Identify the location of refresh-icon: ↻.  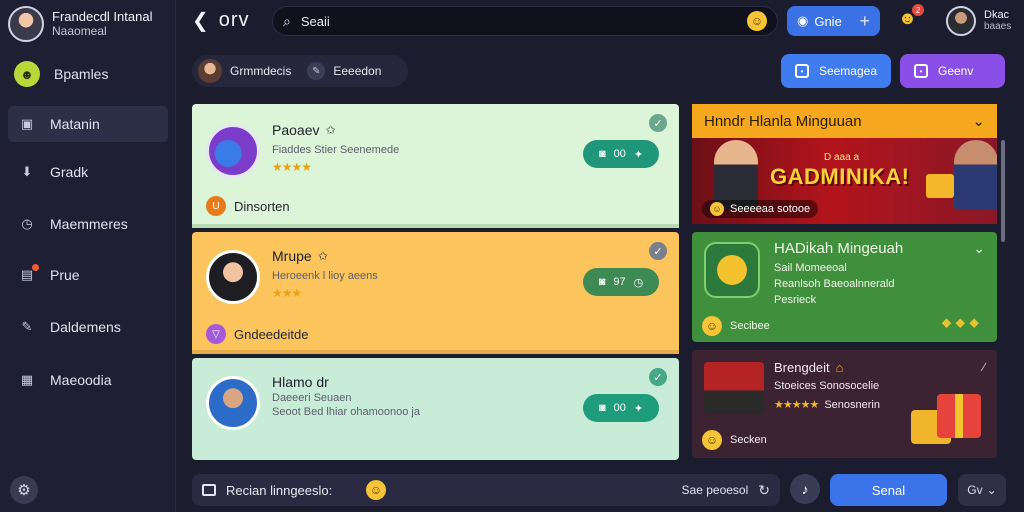
(764, 490).